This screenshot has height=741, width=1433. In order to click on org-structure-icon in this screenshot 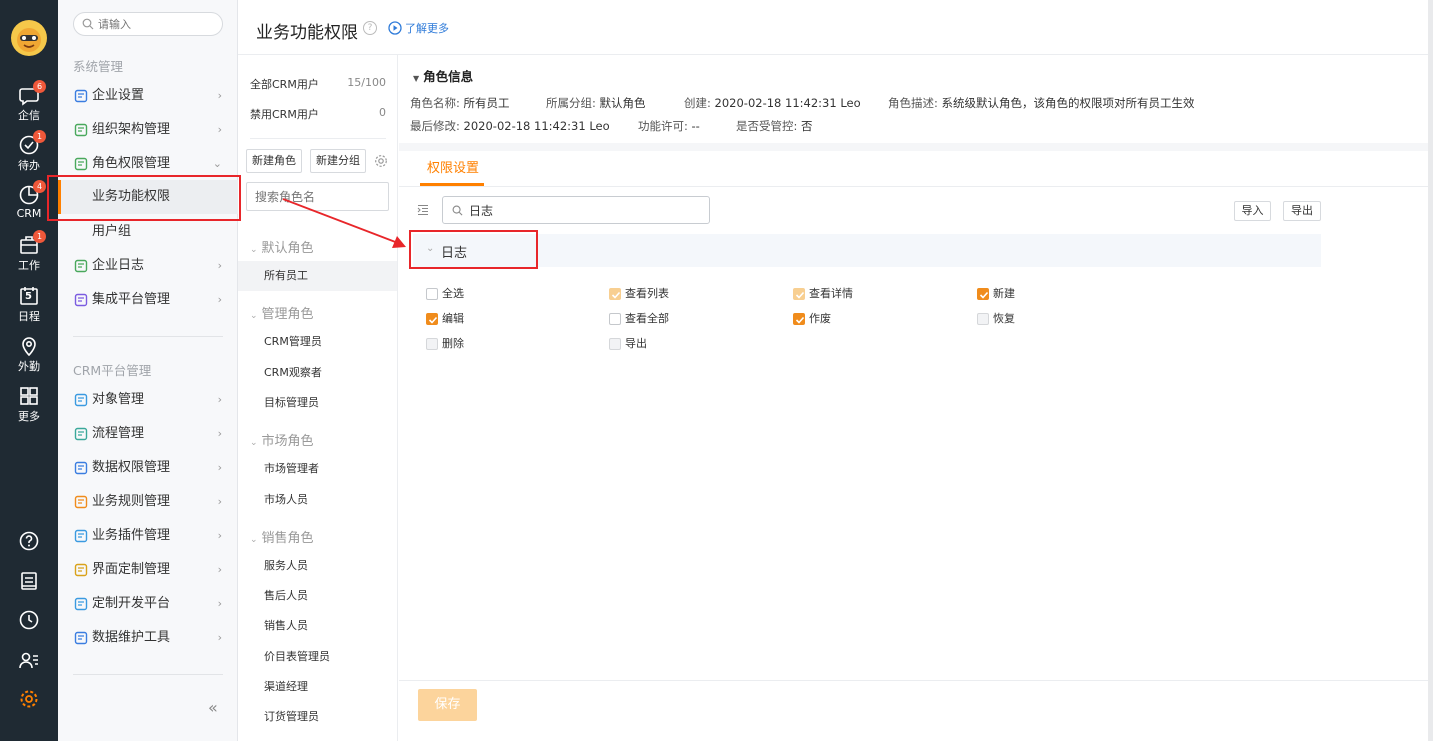, I will do `click(81, 130)`.